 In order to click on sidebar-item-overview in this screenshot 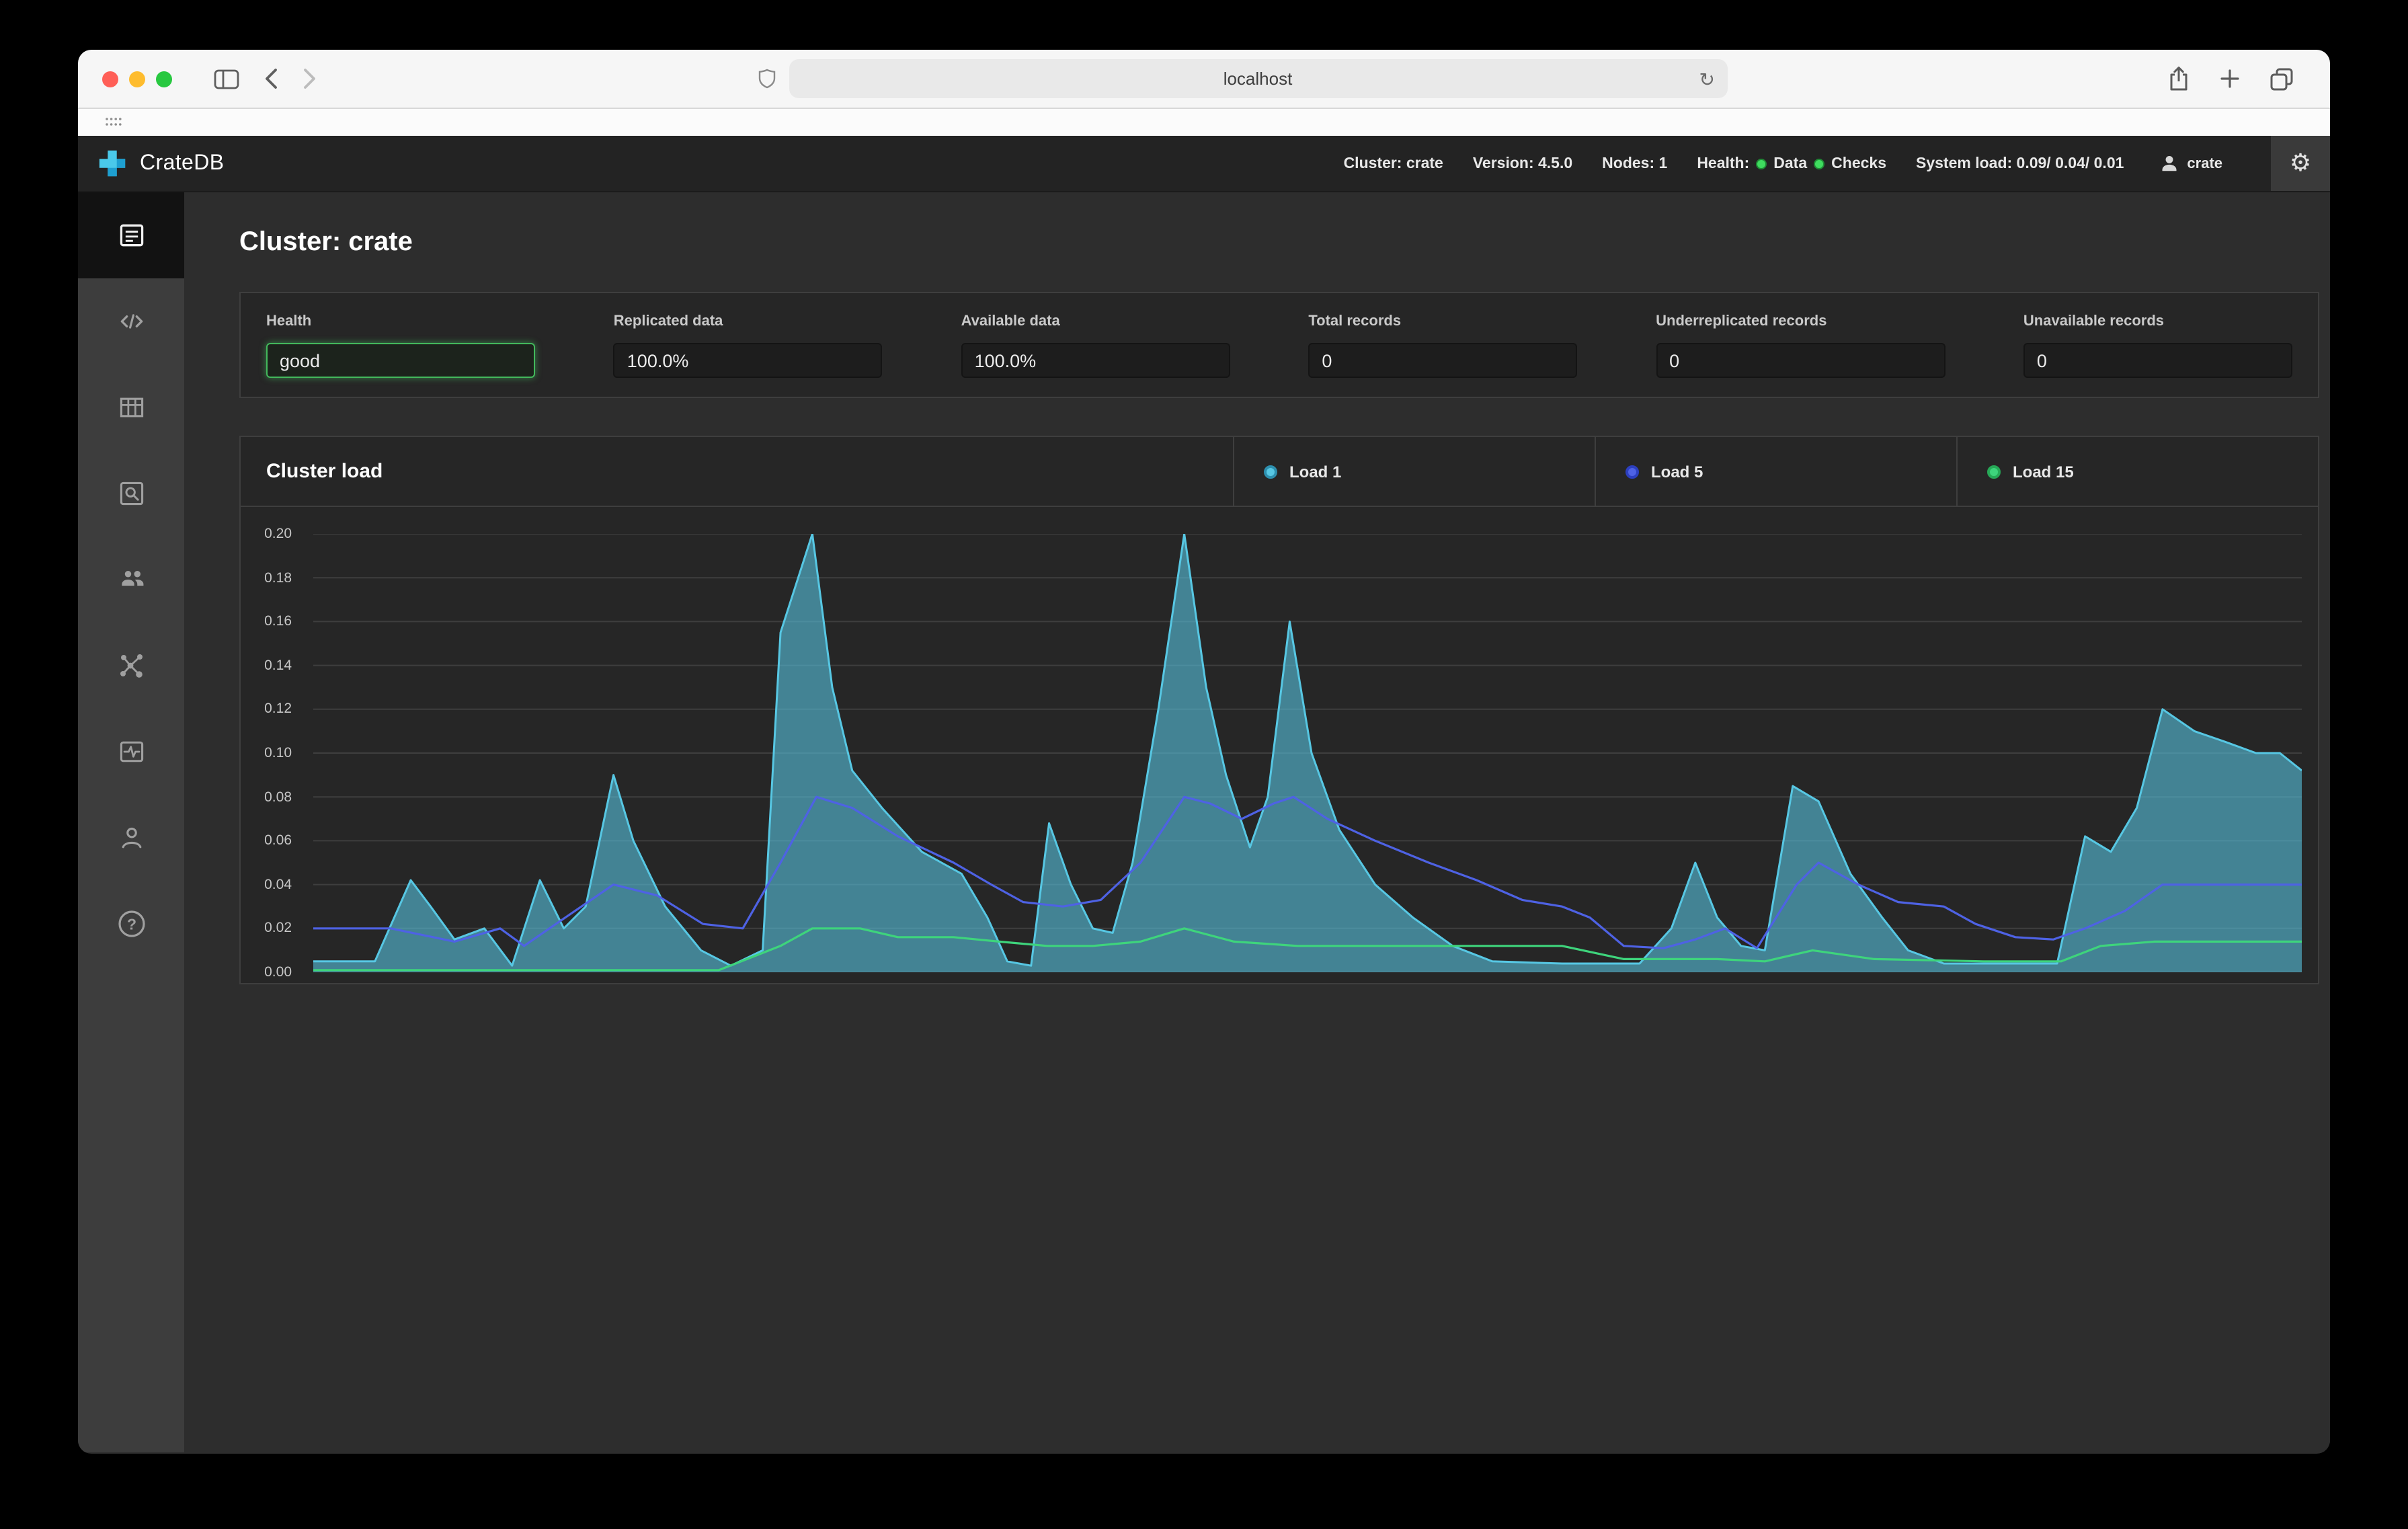, I will do `click(131, 235)`.